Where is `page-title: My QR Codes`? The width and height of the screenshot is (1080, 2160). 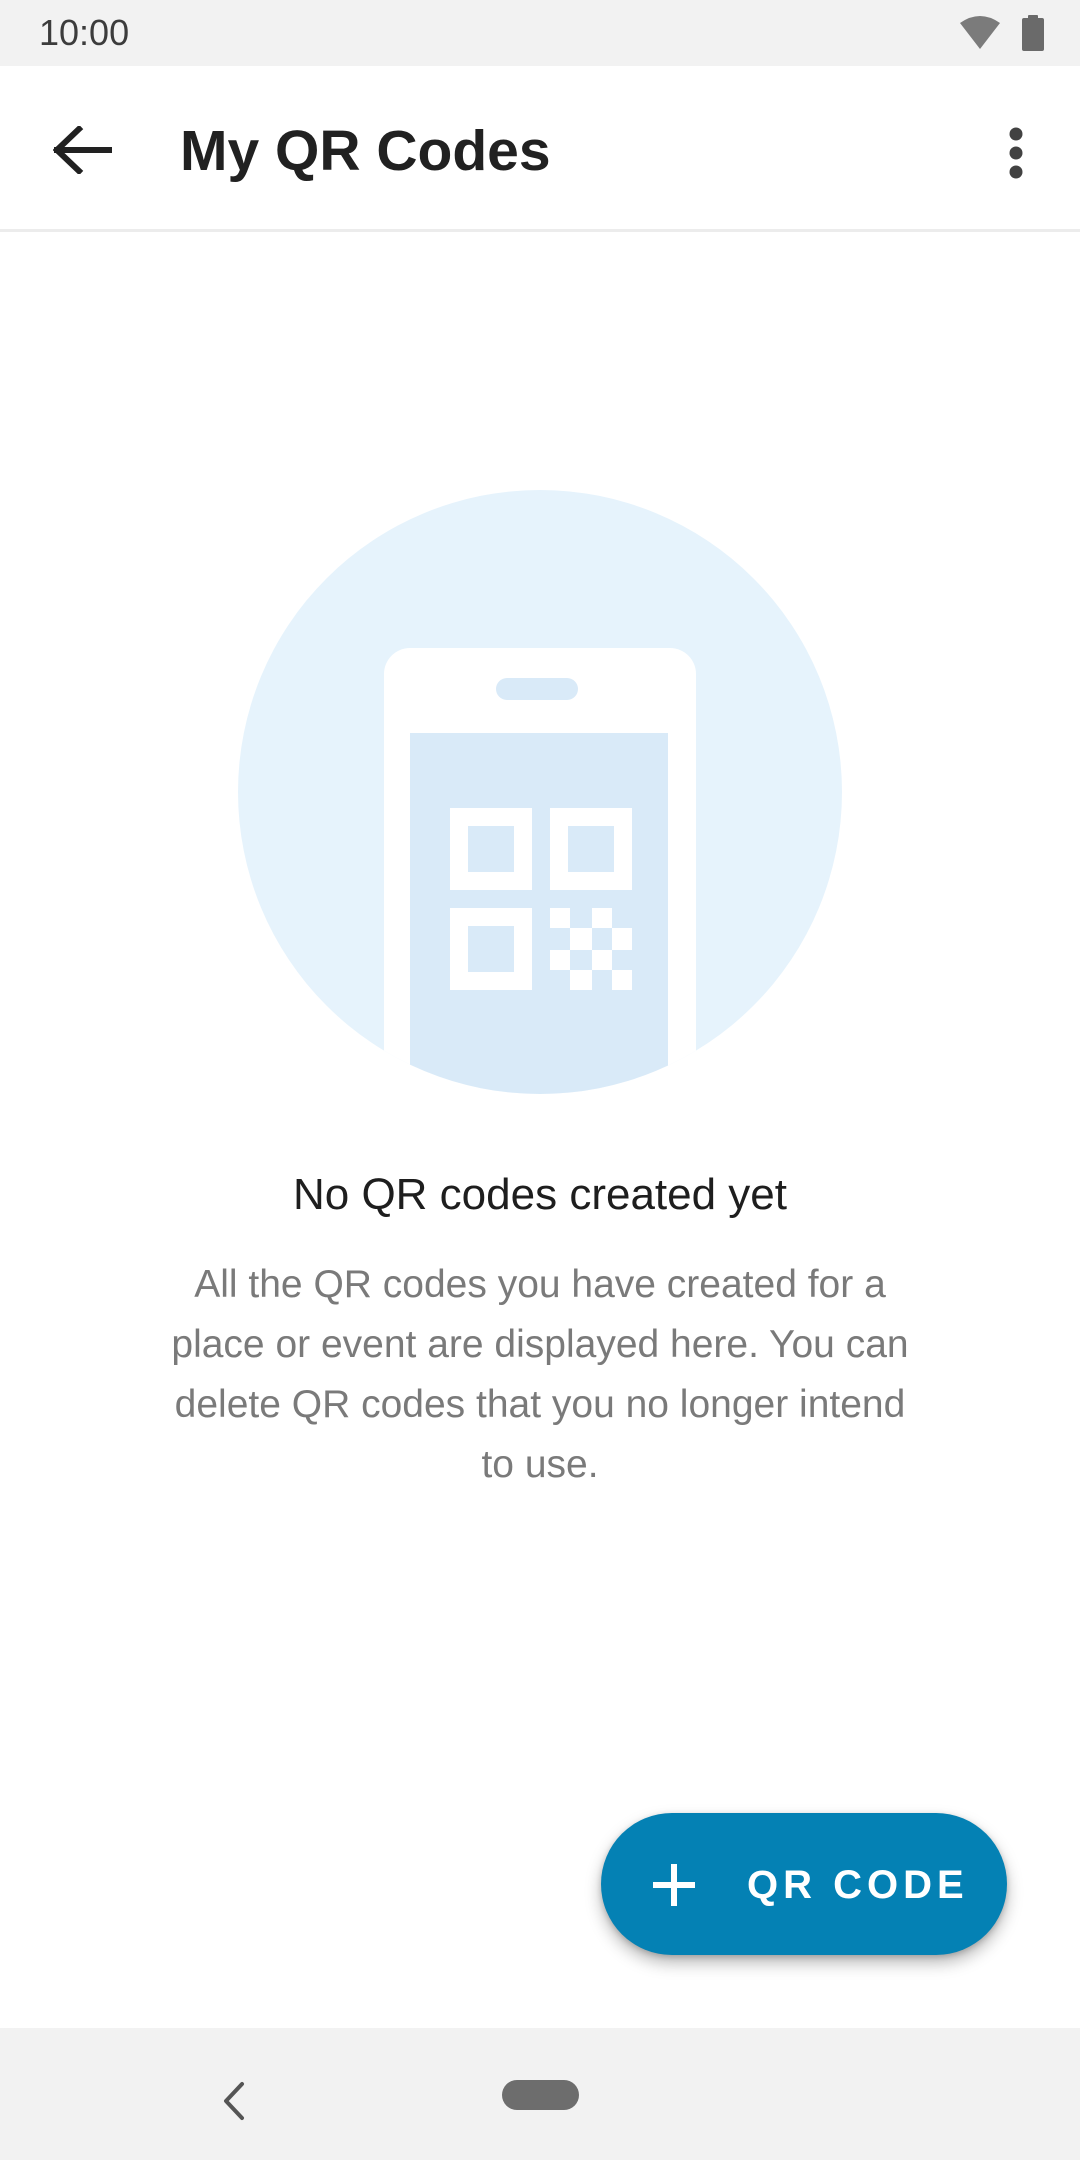 page-title: My QR Codes is located at coordinates (365, 151).